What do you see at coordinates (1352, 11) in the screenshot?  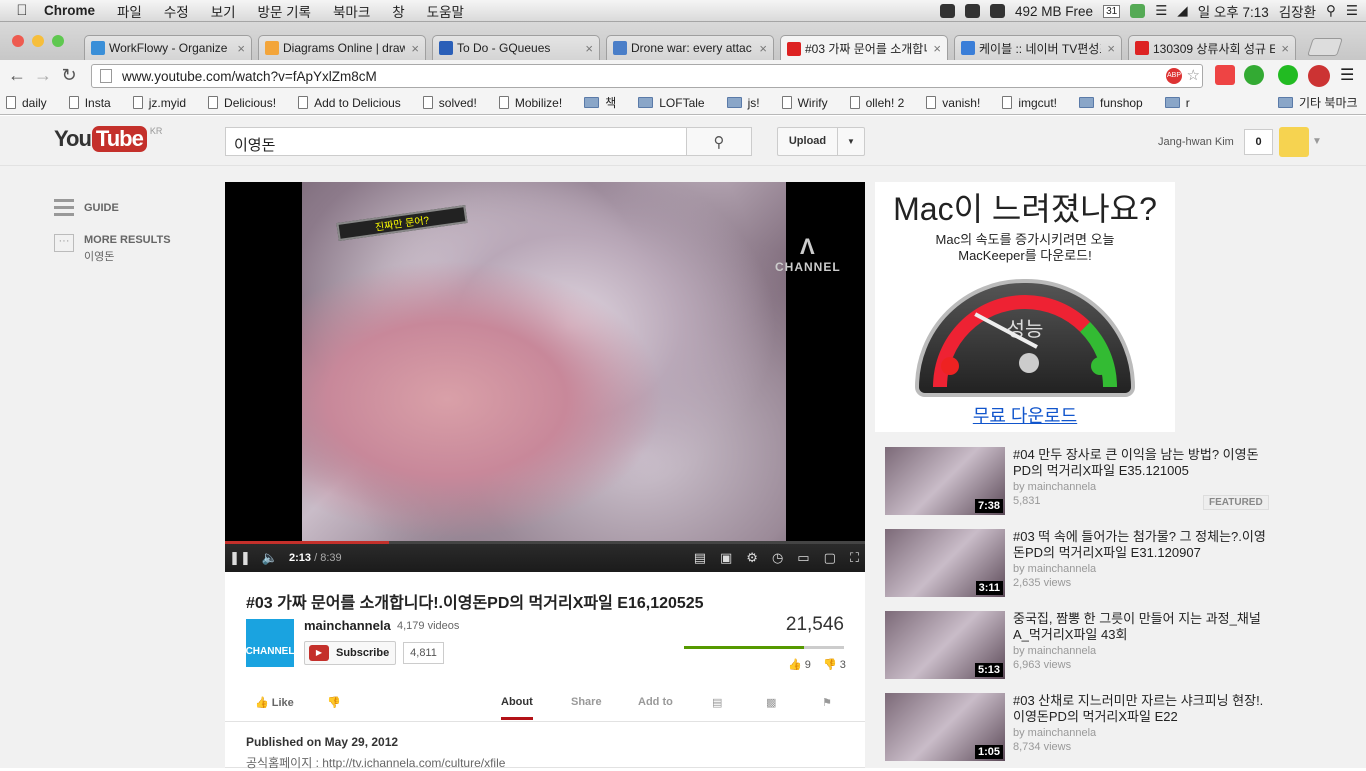 I see `notification-center-icon: ☰` at bounding box center [1352, 11].